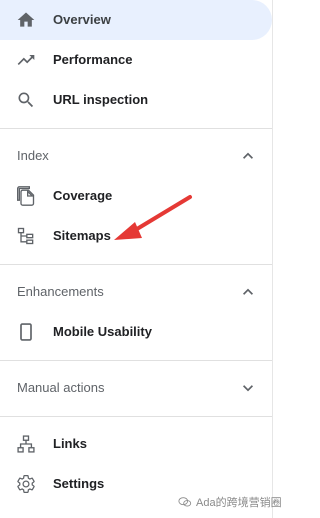 The image size is (320, 518). I want to click on sidebar-item-overview: Overview, so click(136, 20).